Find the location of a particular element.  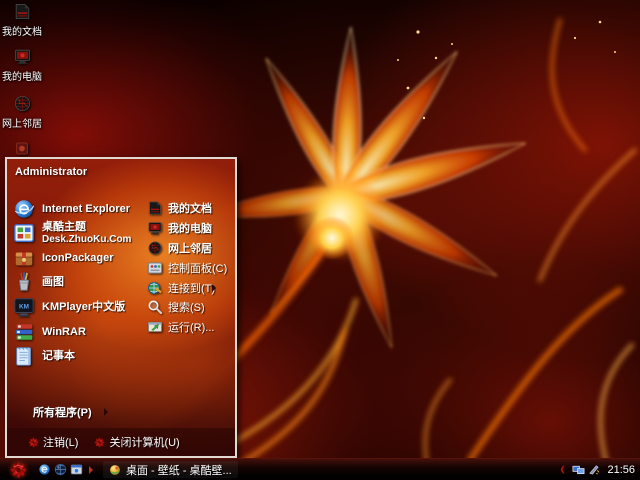

start-menu-item-label: 网上邻居 is located at coordinates (190, 249).